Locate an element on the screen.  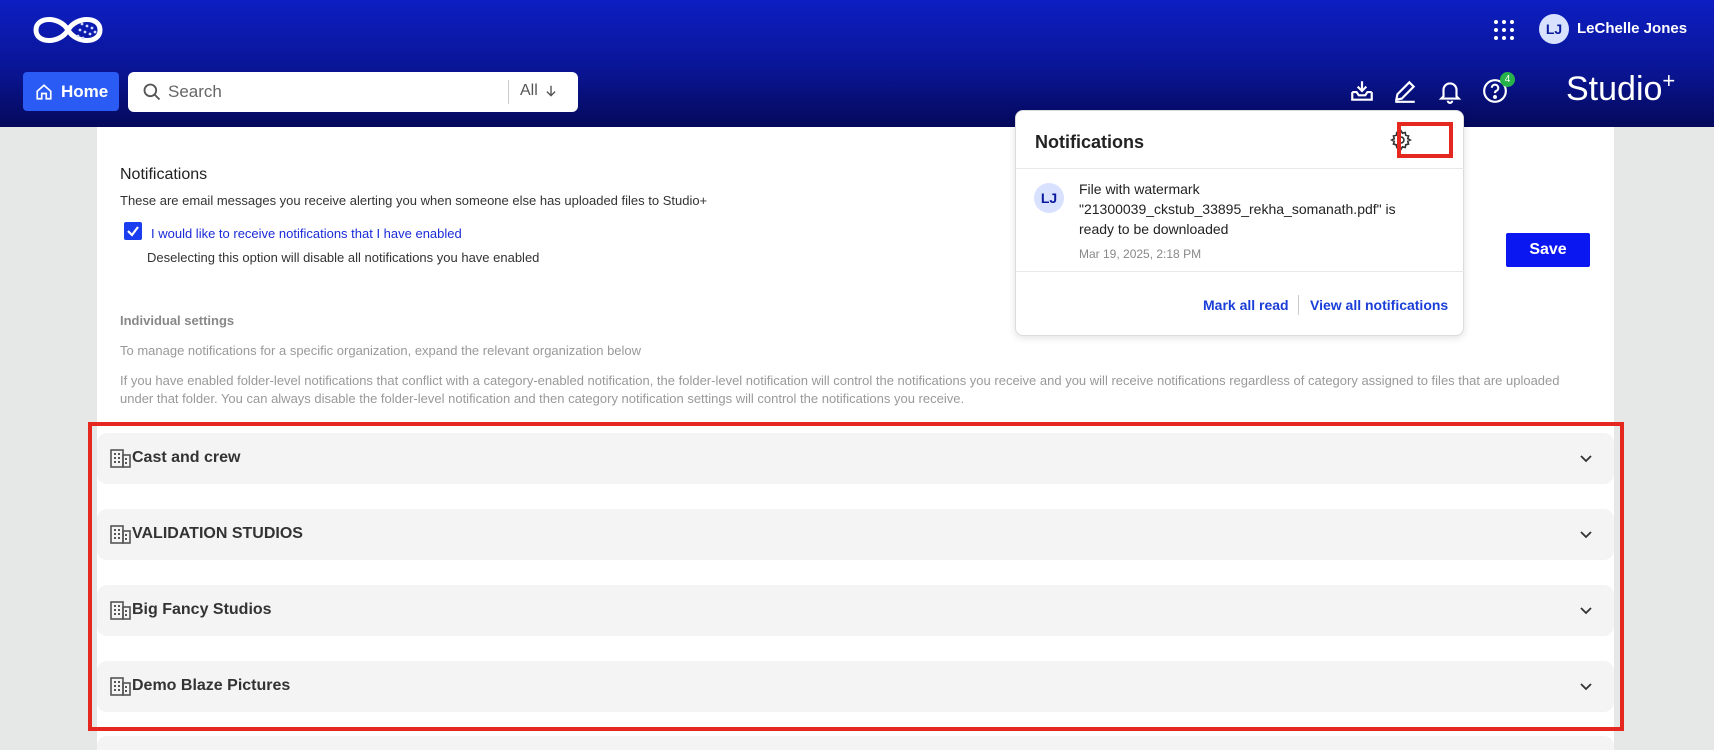
mark-all-read-link: Mark all read is located at coordinates (1246, 305).